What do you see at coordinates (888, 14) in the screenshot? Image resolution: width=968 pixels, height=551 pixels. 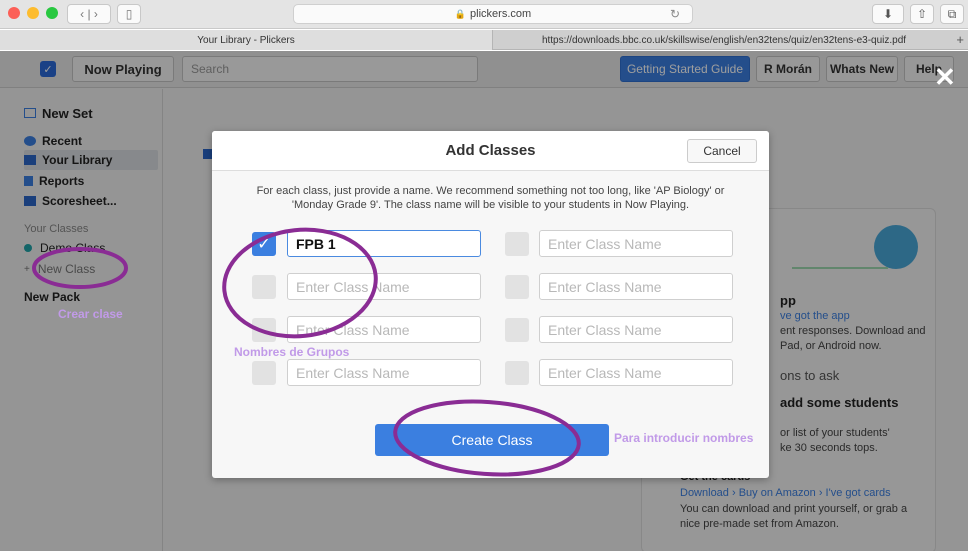 I see `download-icon: ⬇` at bounding box center [888, 14].